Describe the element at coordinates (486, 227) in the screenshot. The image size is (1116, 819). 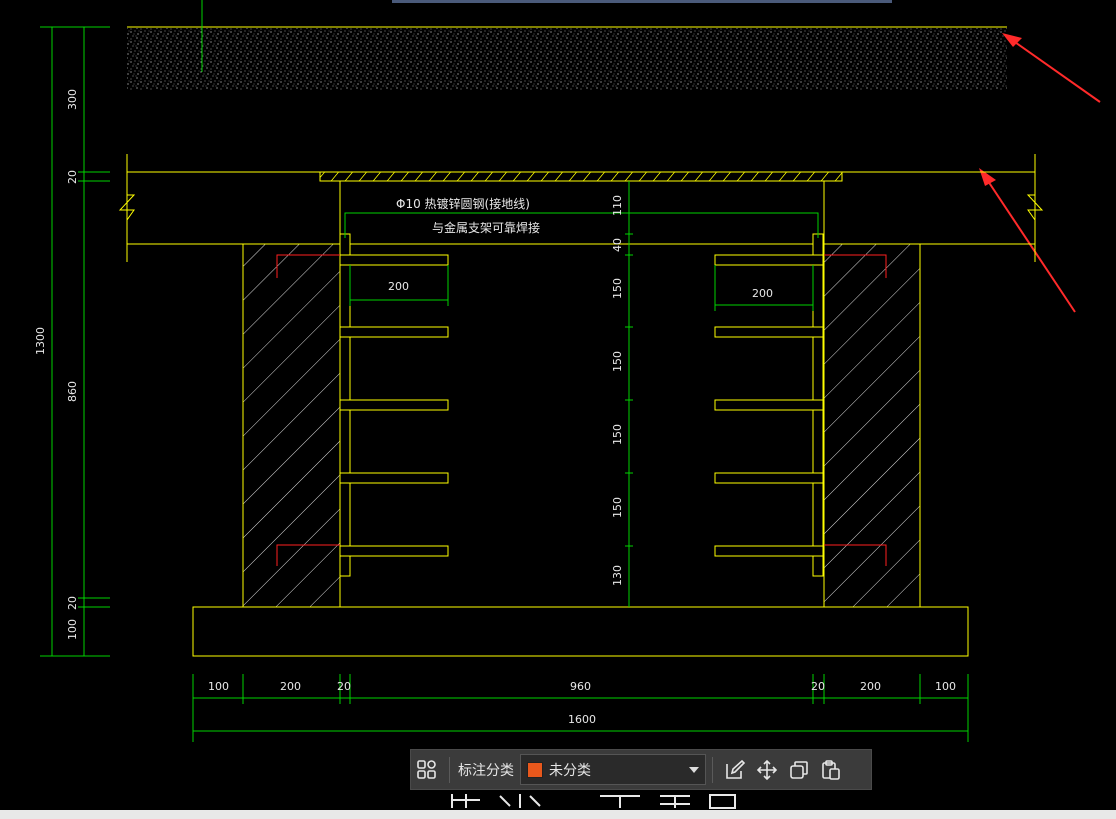
I see `note-line2: 与金属支架可靠焊接` at that location.